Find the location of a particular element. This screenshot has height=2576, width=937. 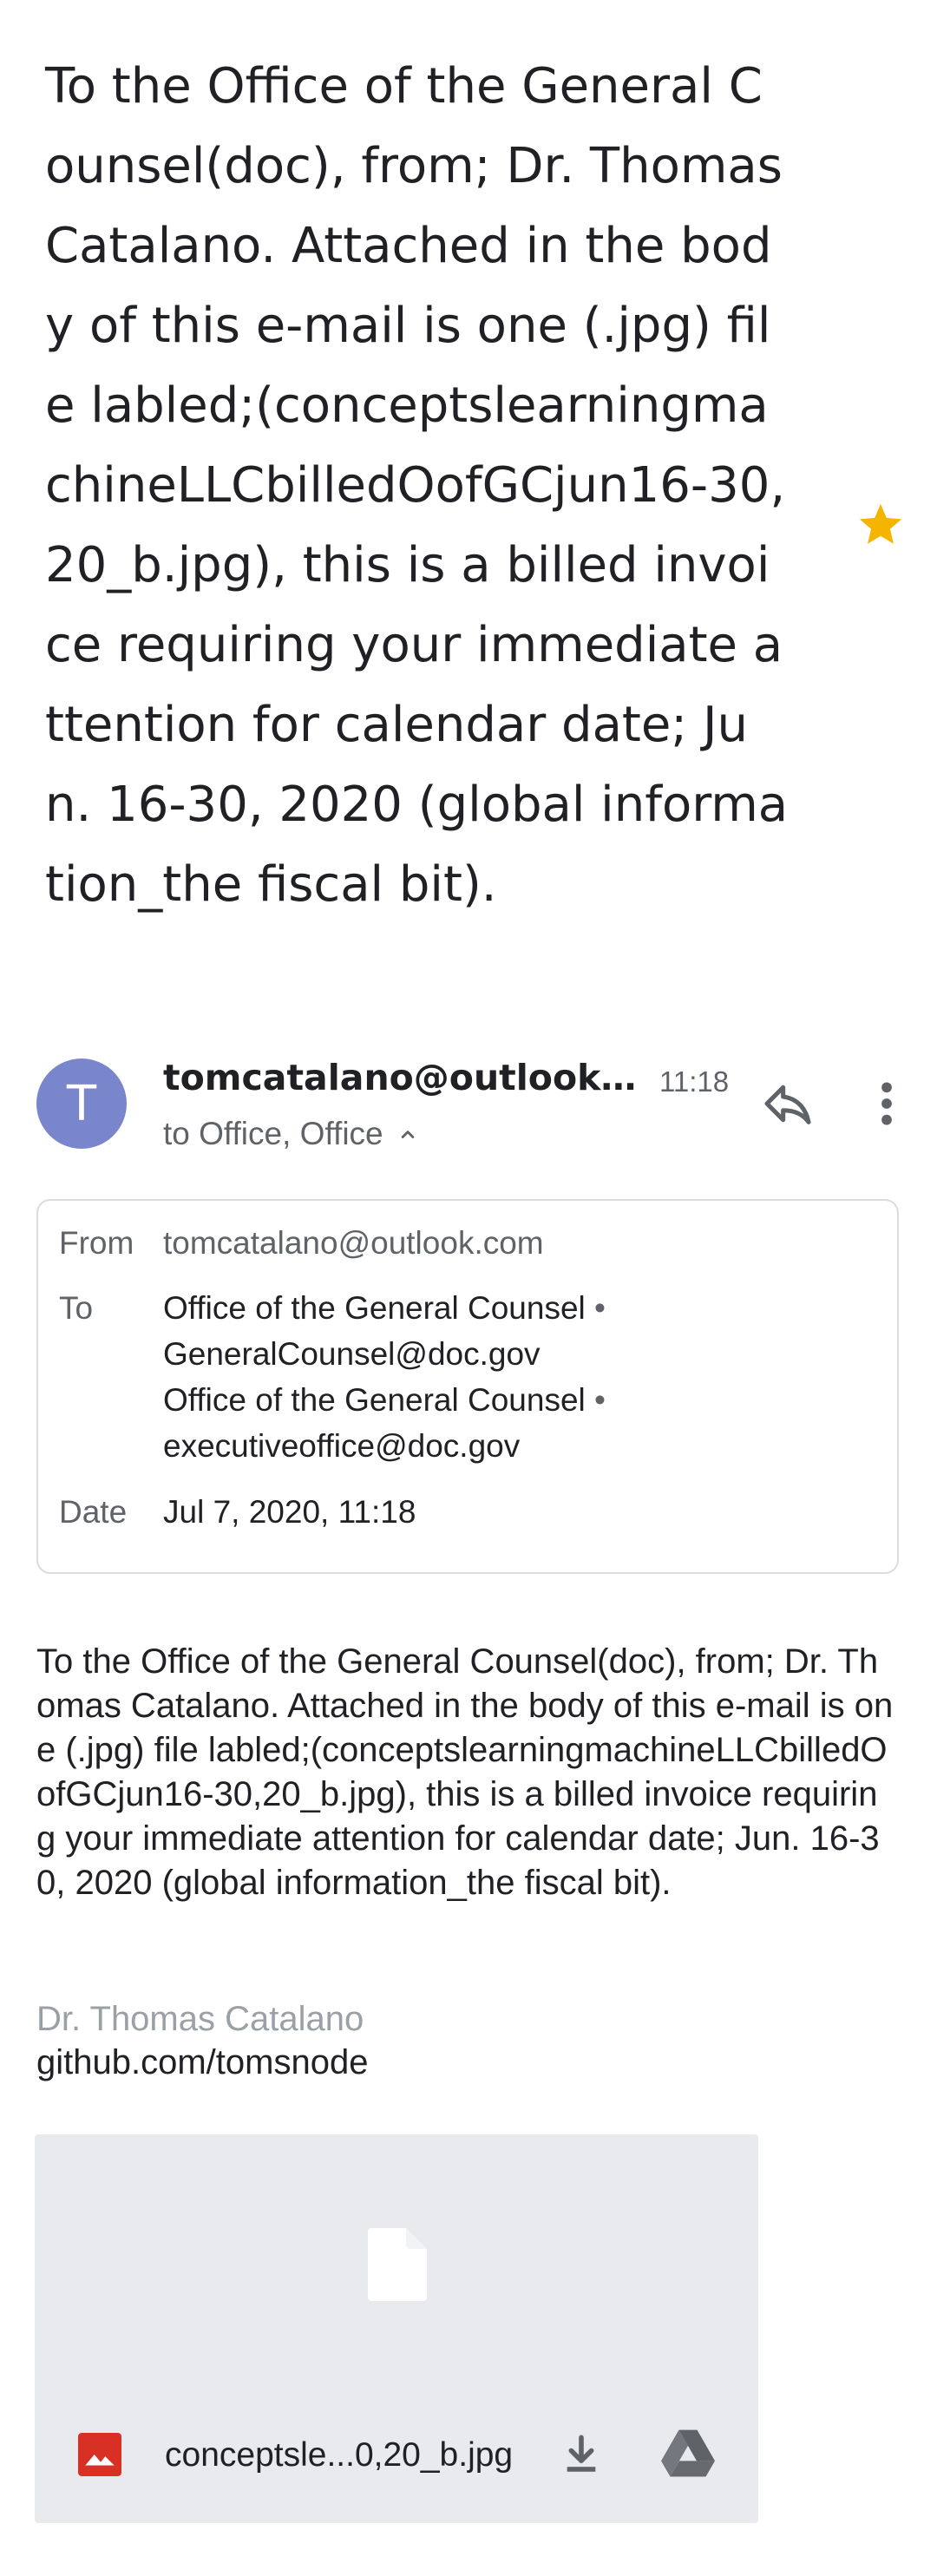

file-icon is located at coordinates (397, 2264).